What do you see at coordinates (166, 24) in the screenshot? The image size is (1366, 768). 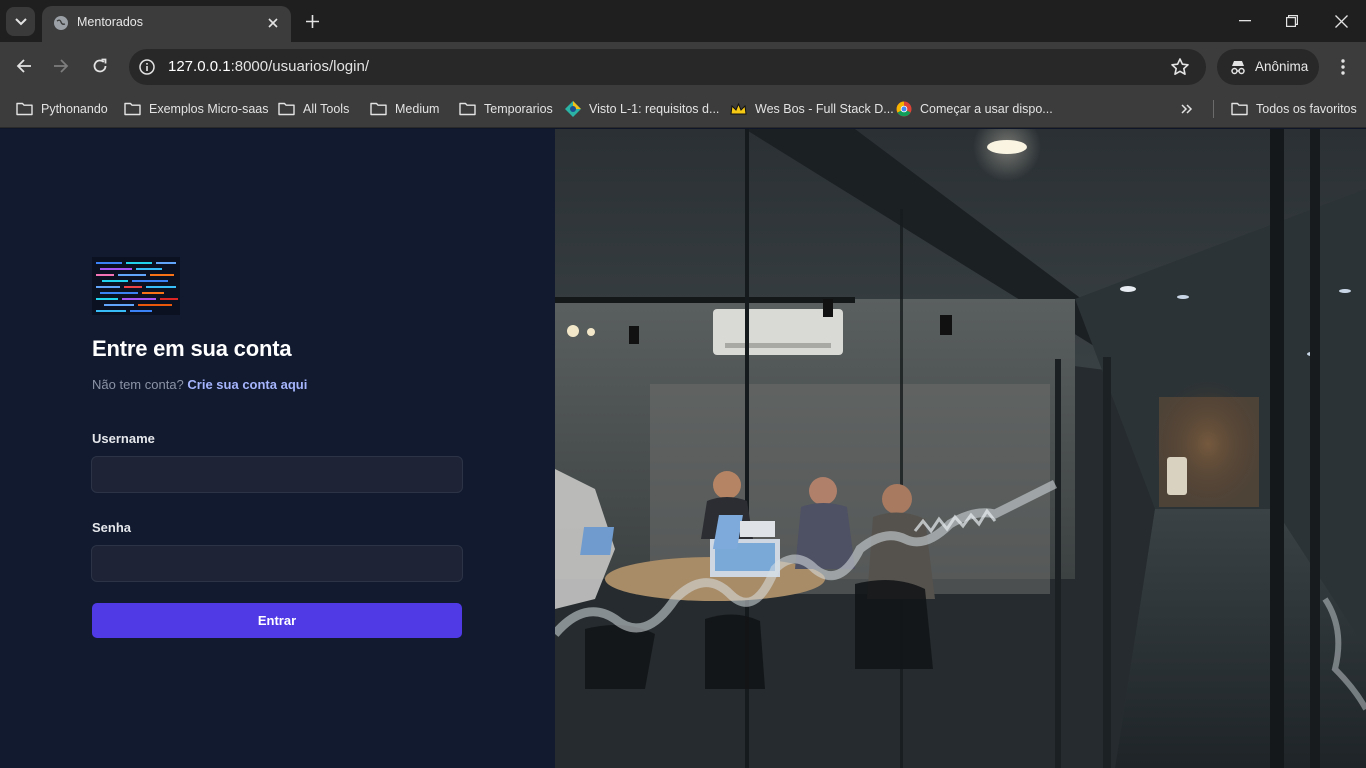 I see `active-tab: Mentorados` at bounding box center [166, 24].